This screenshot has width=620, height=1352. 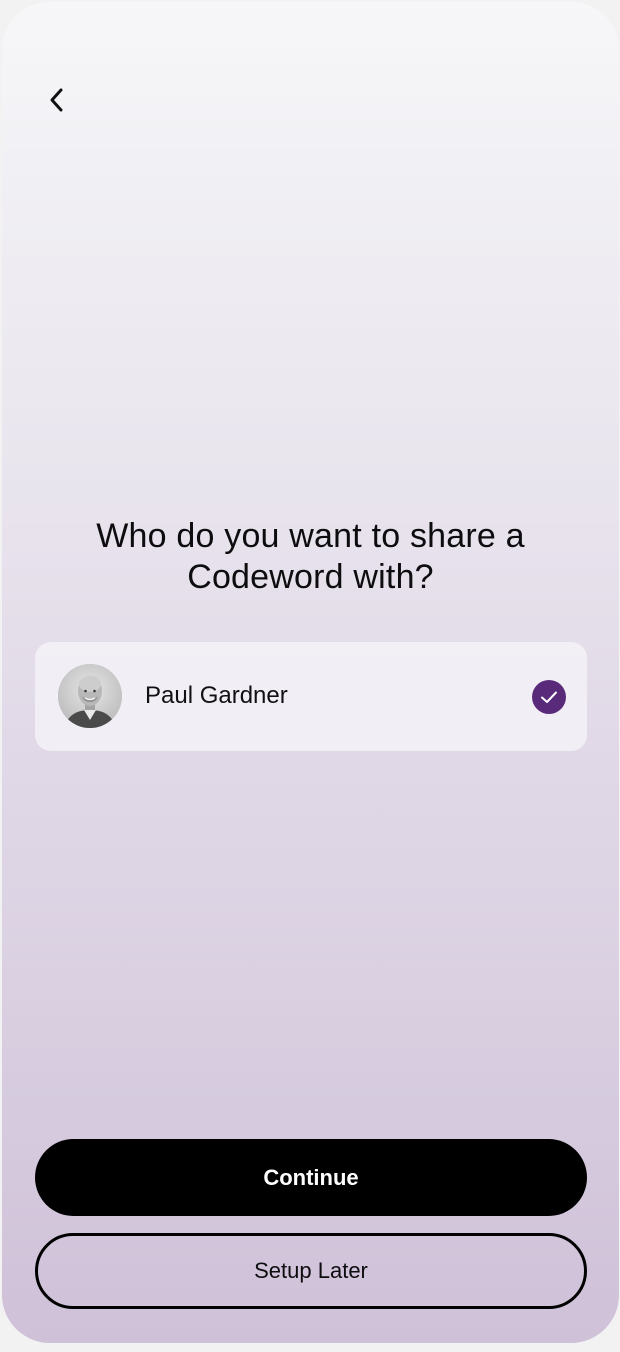 I want to click on setup-later-button: Setup Later, so click(x=311, y=1271).